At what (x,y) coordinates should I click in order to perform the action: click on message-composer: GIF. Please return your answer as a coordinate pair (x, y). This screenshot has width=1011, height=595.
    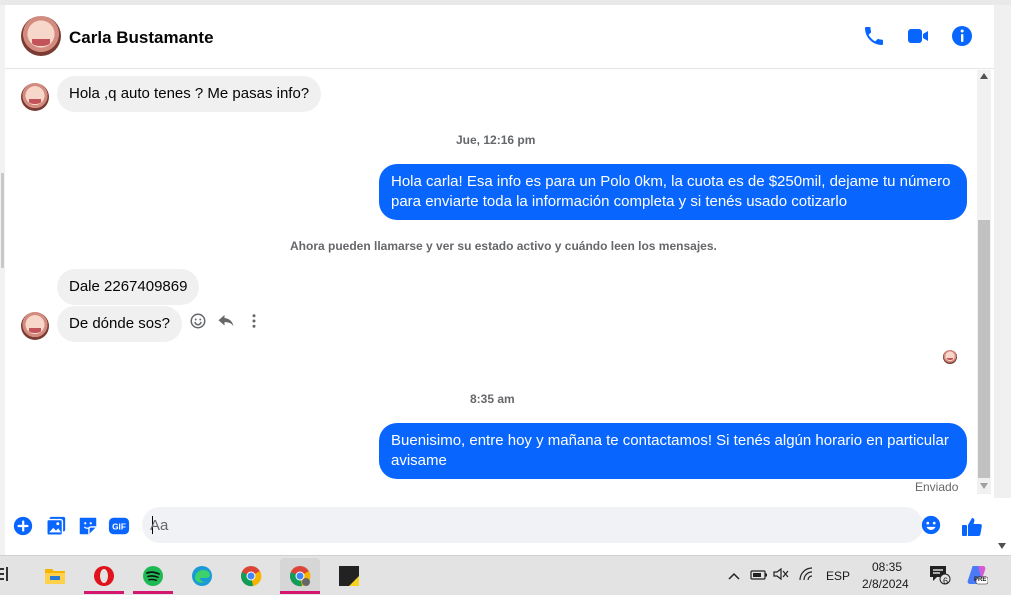
    Looking at the image, I should click on (508, 526).